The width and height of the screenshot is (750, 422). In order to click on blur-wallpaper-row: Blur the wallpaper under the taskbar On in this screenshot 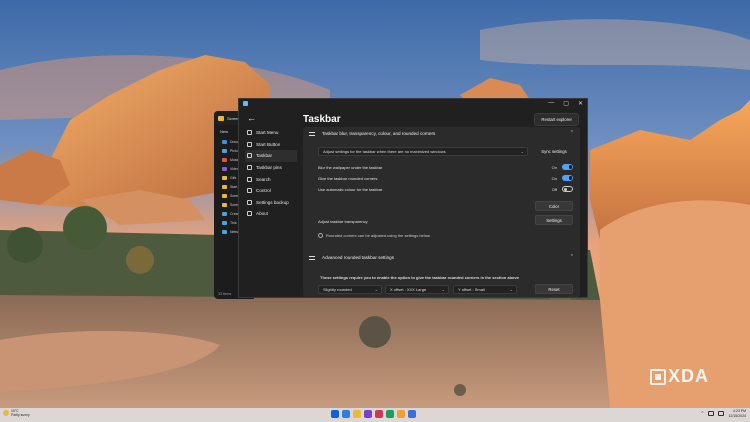, I will do `click(445, 167)`.